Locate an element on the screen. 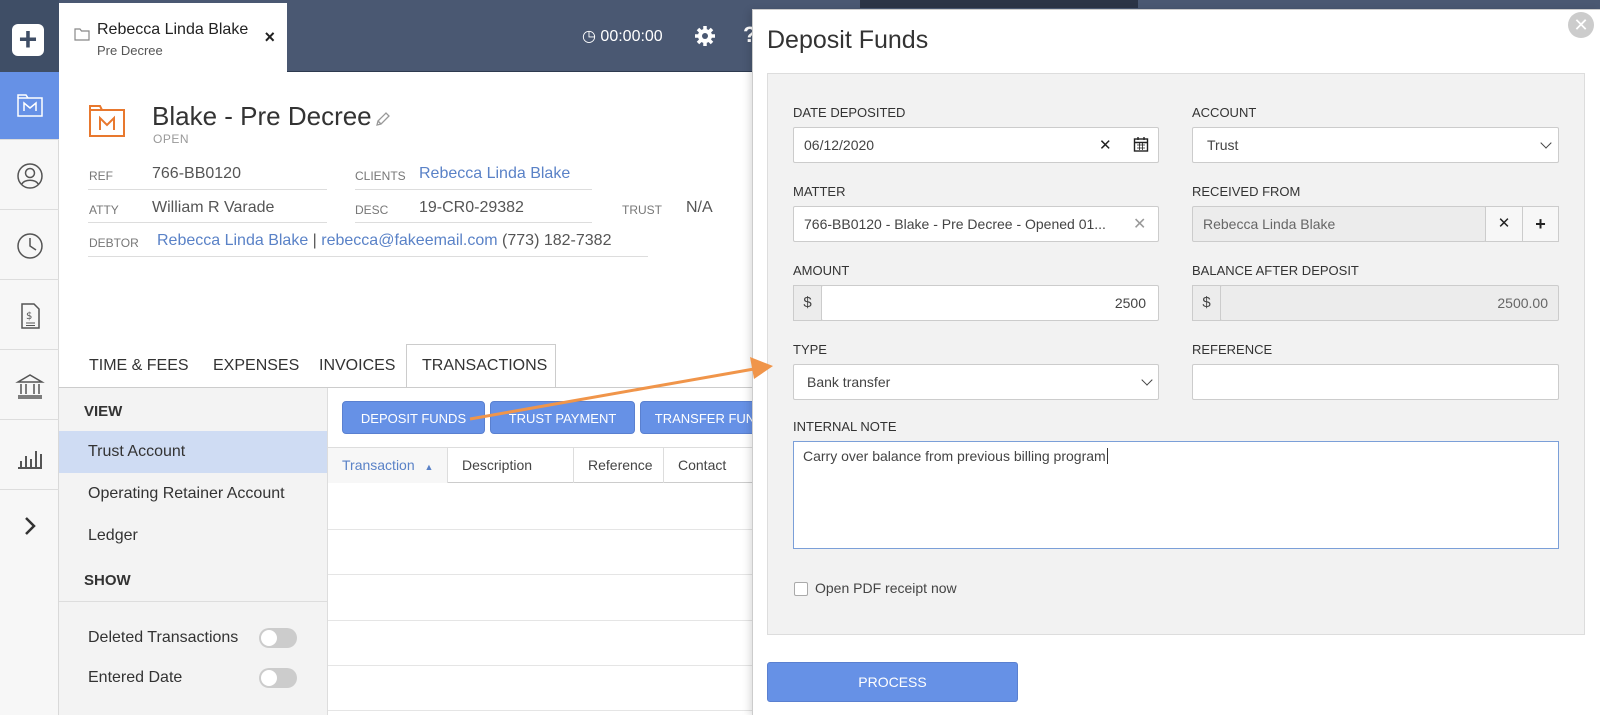  open-pdf-label: Open PDF receipt now is located at coordinates (886, 588).